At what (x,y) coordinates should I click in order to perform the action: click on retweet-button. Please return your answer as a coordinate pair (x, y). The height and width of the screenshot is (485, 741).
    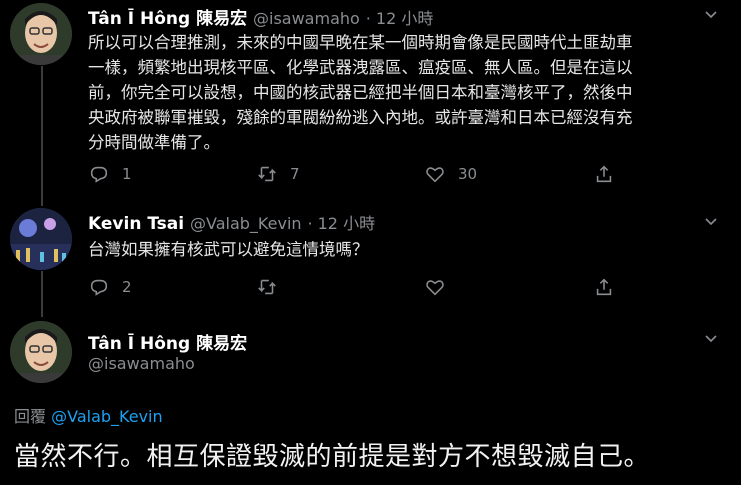
    Looking at the image, I should click on (273, 287).